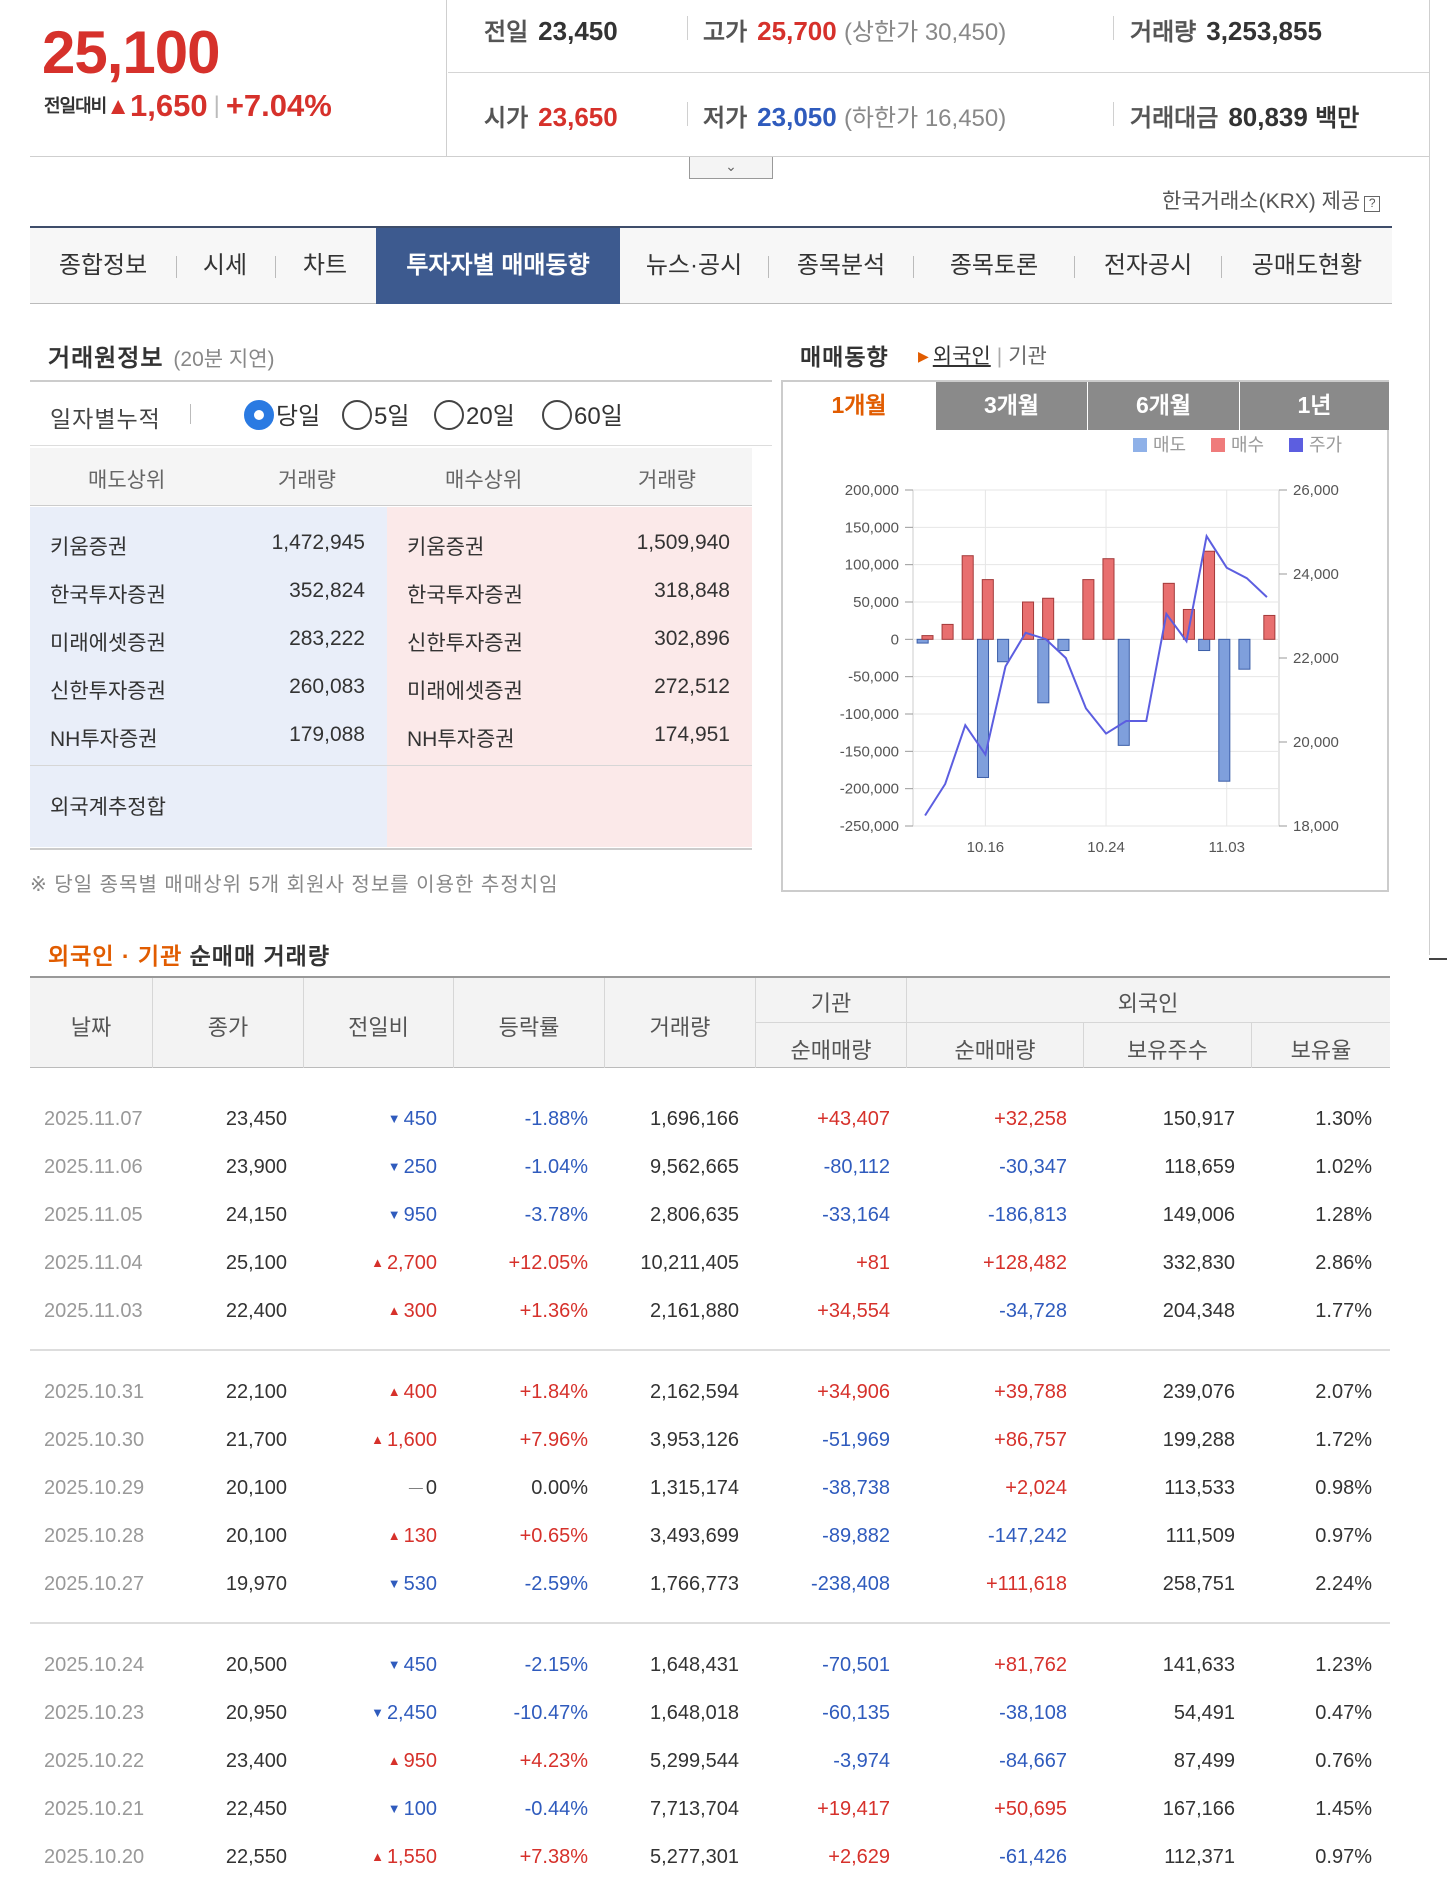  Describe the element at coordinates (869, 751) in the screenshot. I see `y-left-tick: -150,000` at that location.